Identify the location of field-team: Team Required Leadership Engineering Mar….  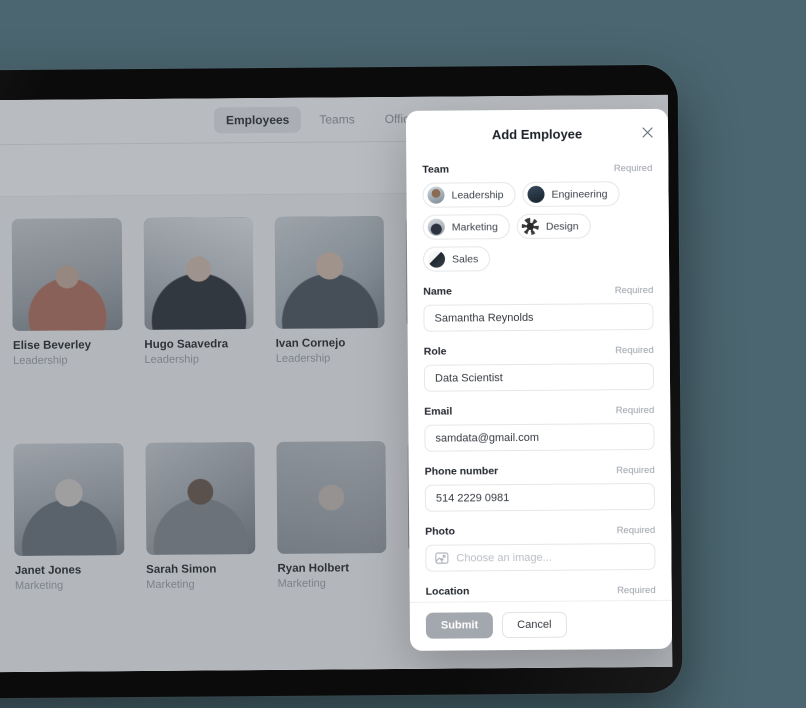
(537, 217).